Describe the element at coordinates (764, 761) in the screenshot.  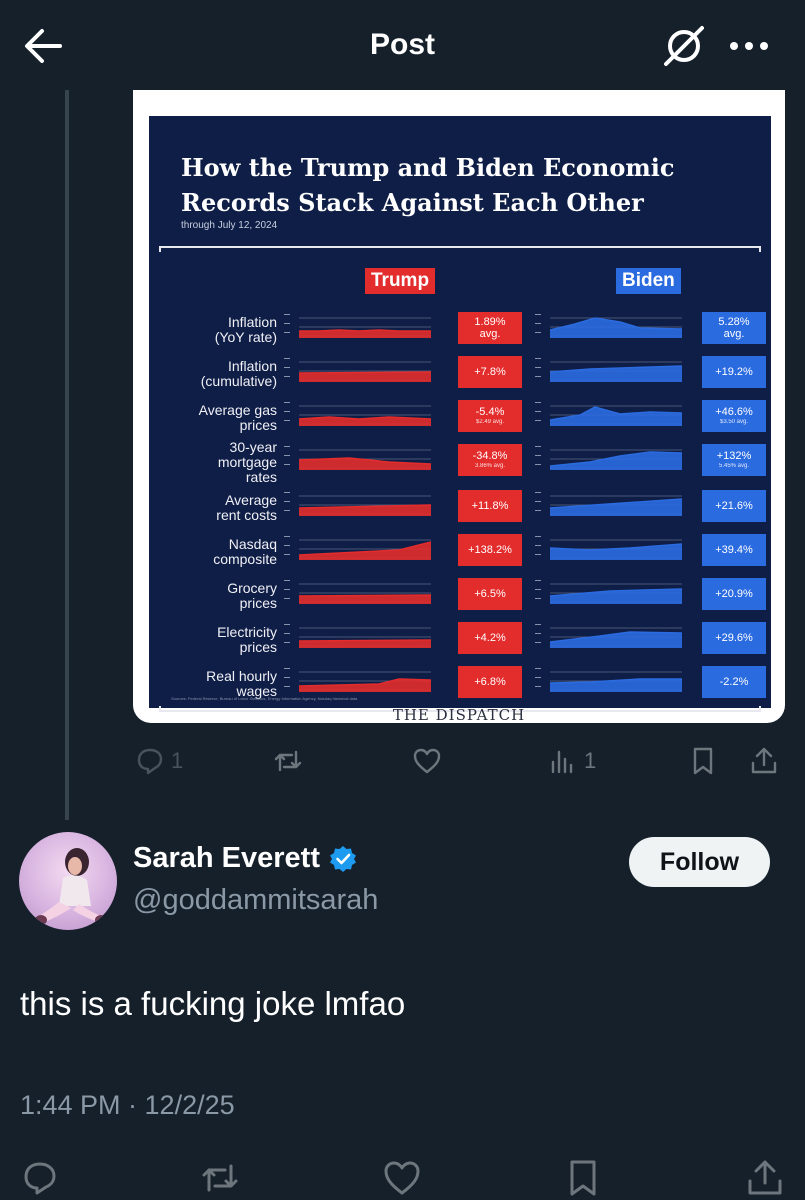
I see `share-action` at that location.